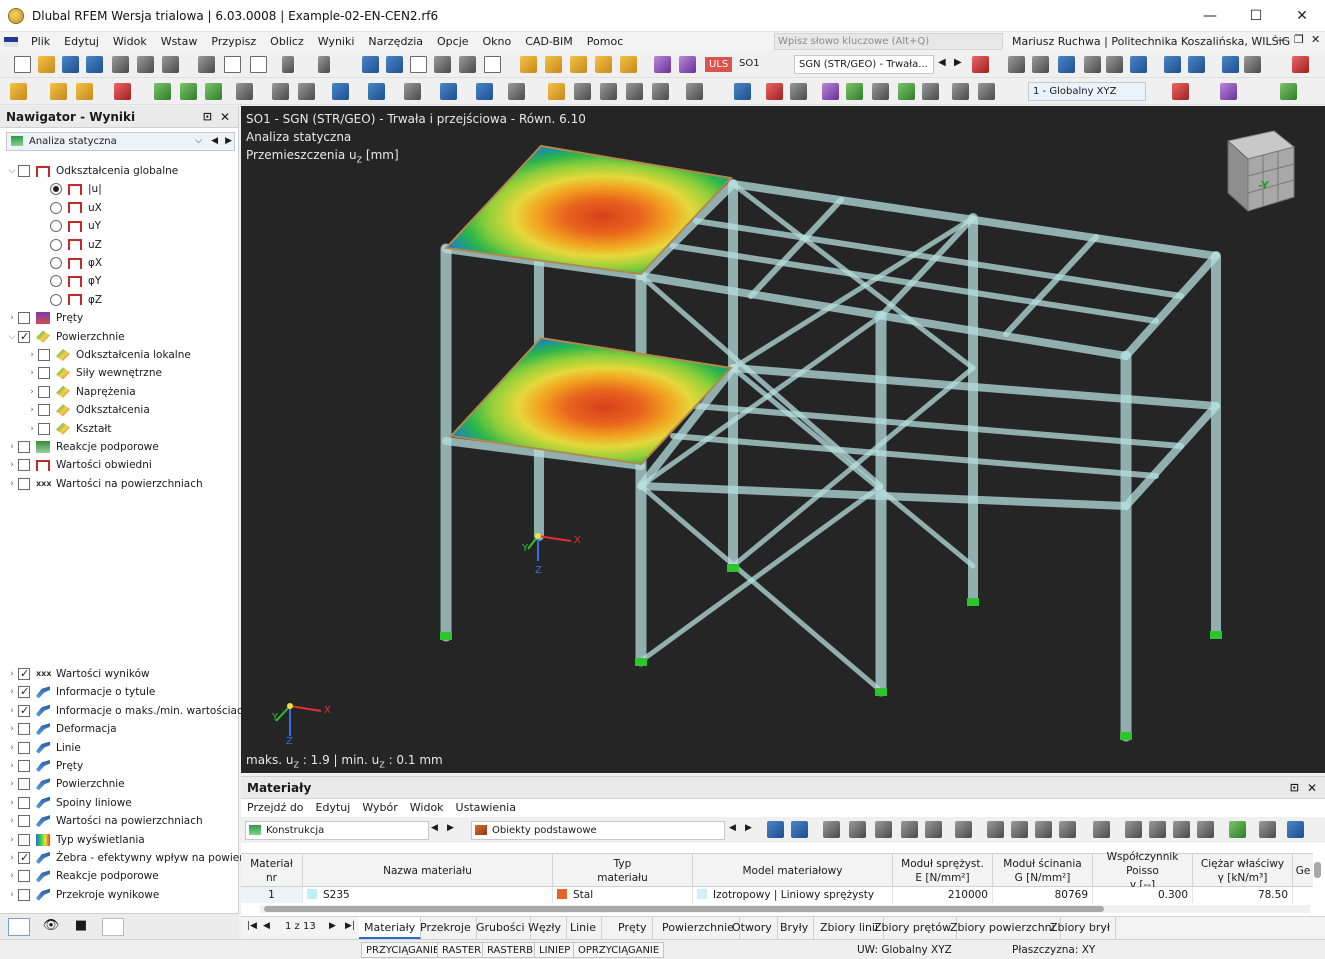 The image size is (1325, 959). What do you see at coordinates (963, 829) in the screenshot?
I see `delete-row-icon` at bounding box center [963, 829].